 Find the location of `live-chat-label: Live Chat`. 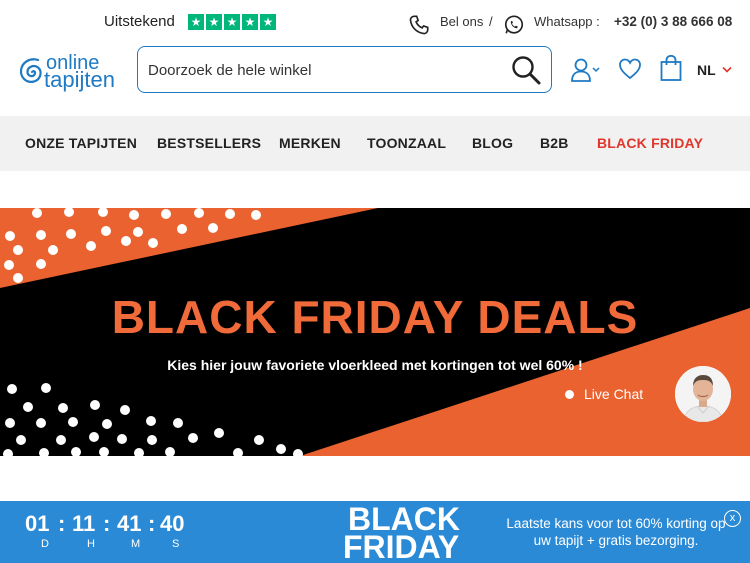

live-chat-label: Live Chat is located at coordinates (614, 394).